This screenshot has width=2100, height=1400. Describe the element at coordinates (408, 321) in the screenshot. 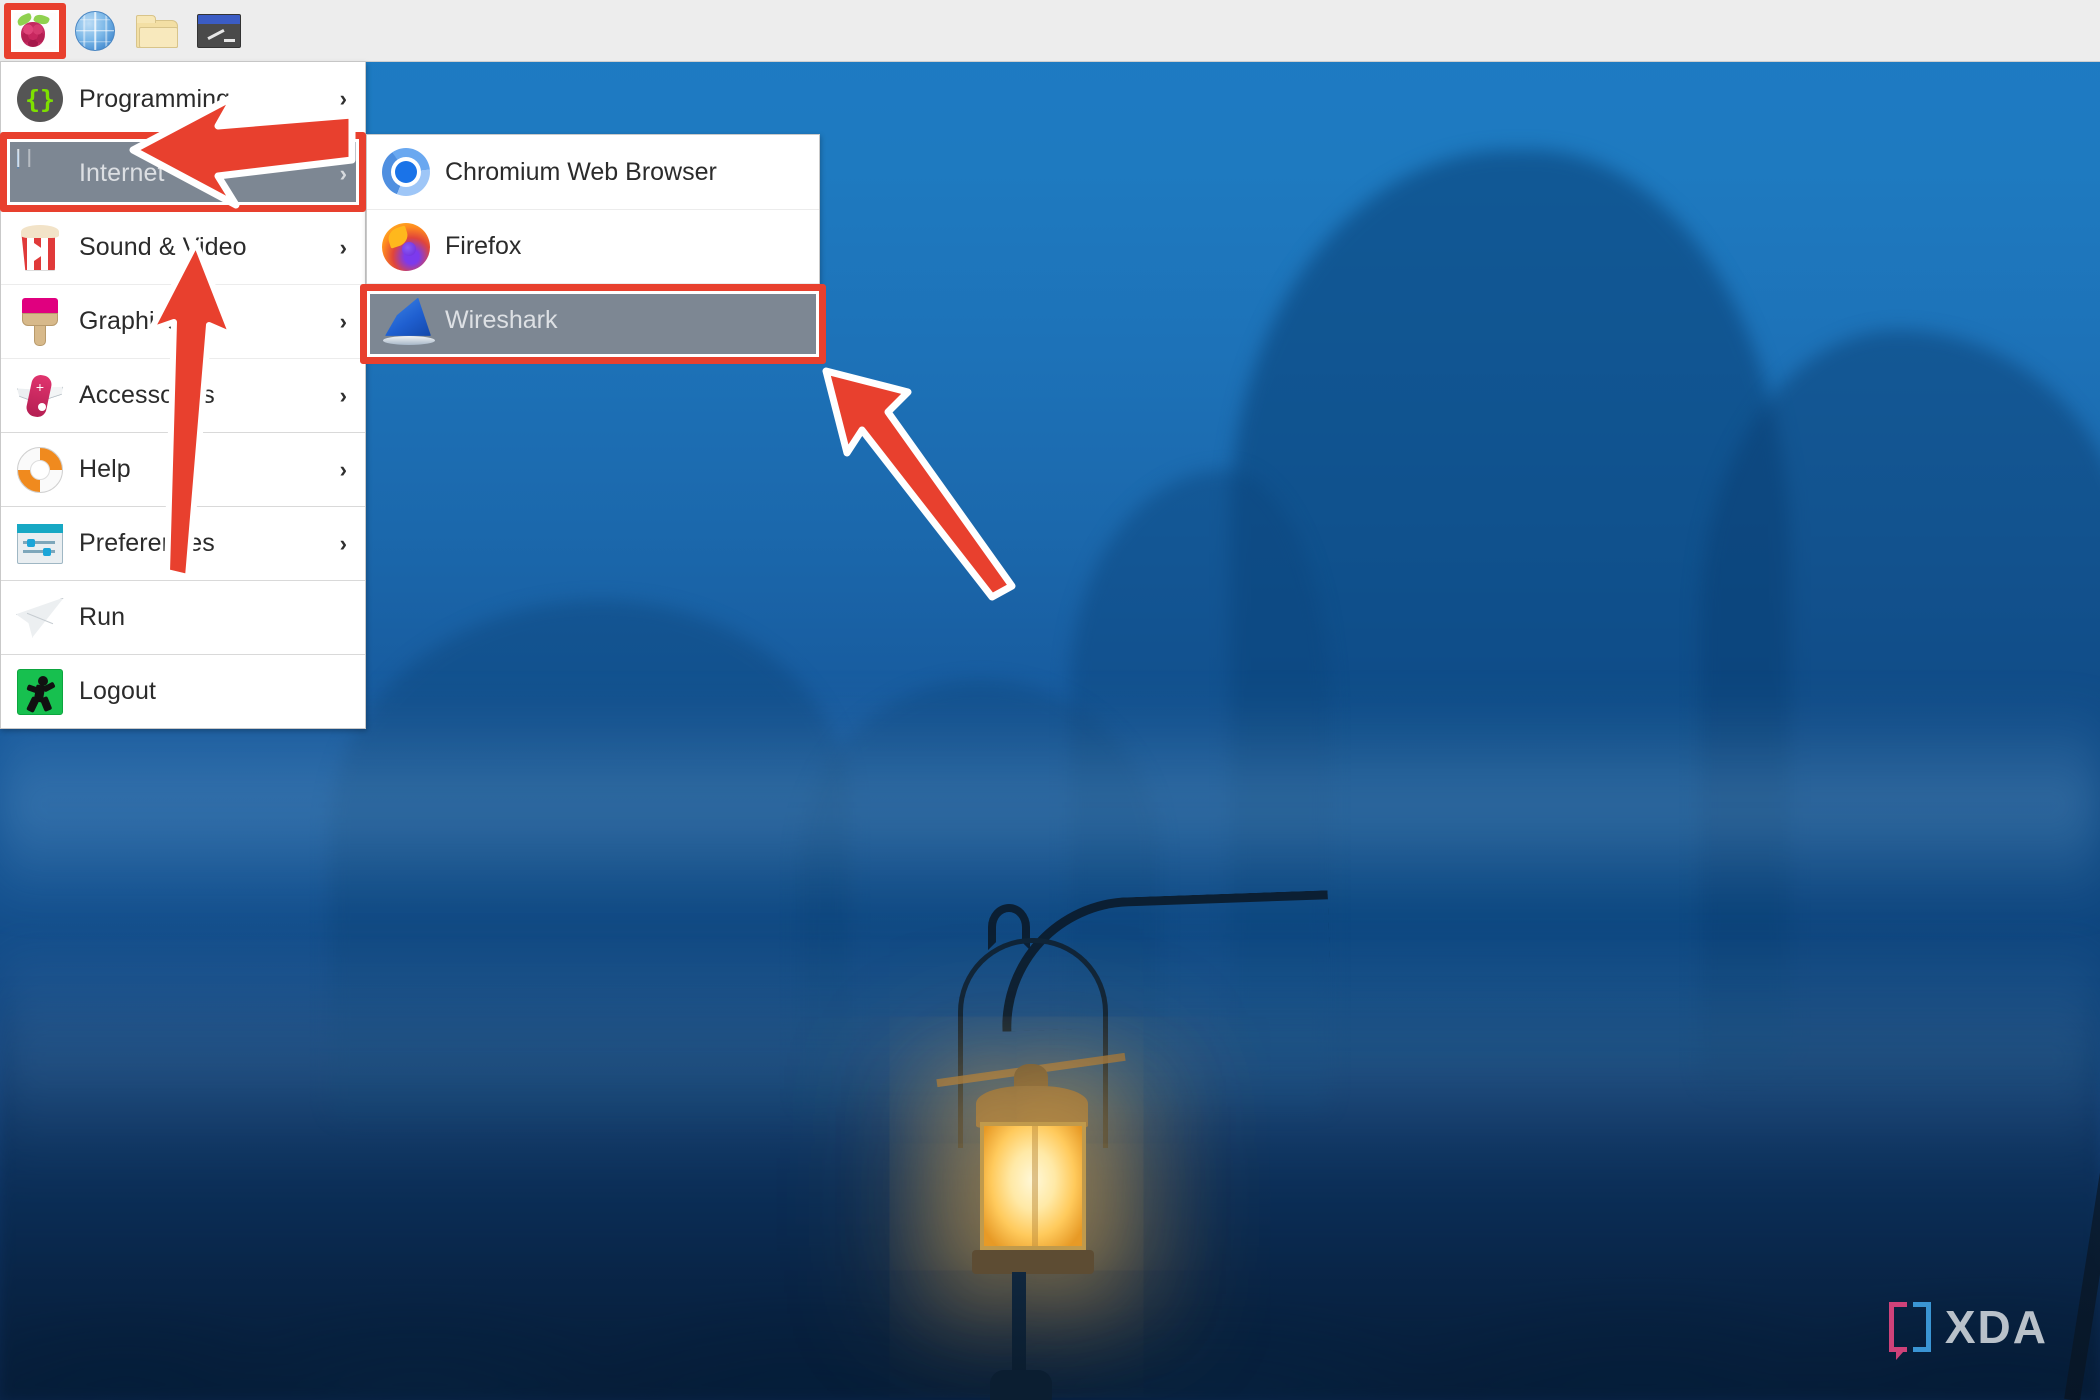

I see `wireshark-icon` at that location.